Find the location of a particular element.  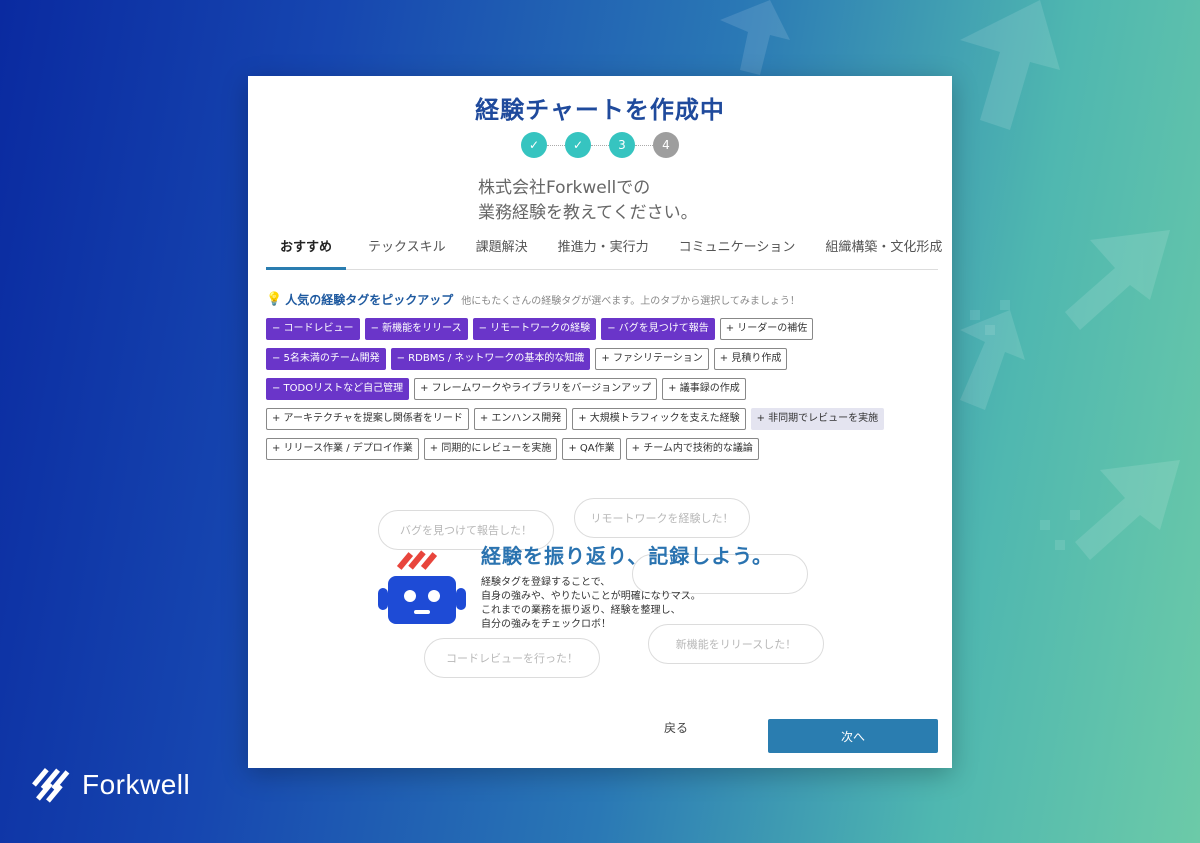

tab-execution: 推進力・実行力 is located at coordinates (603, 253).